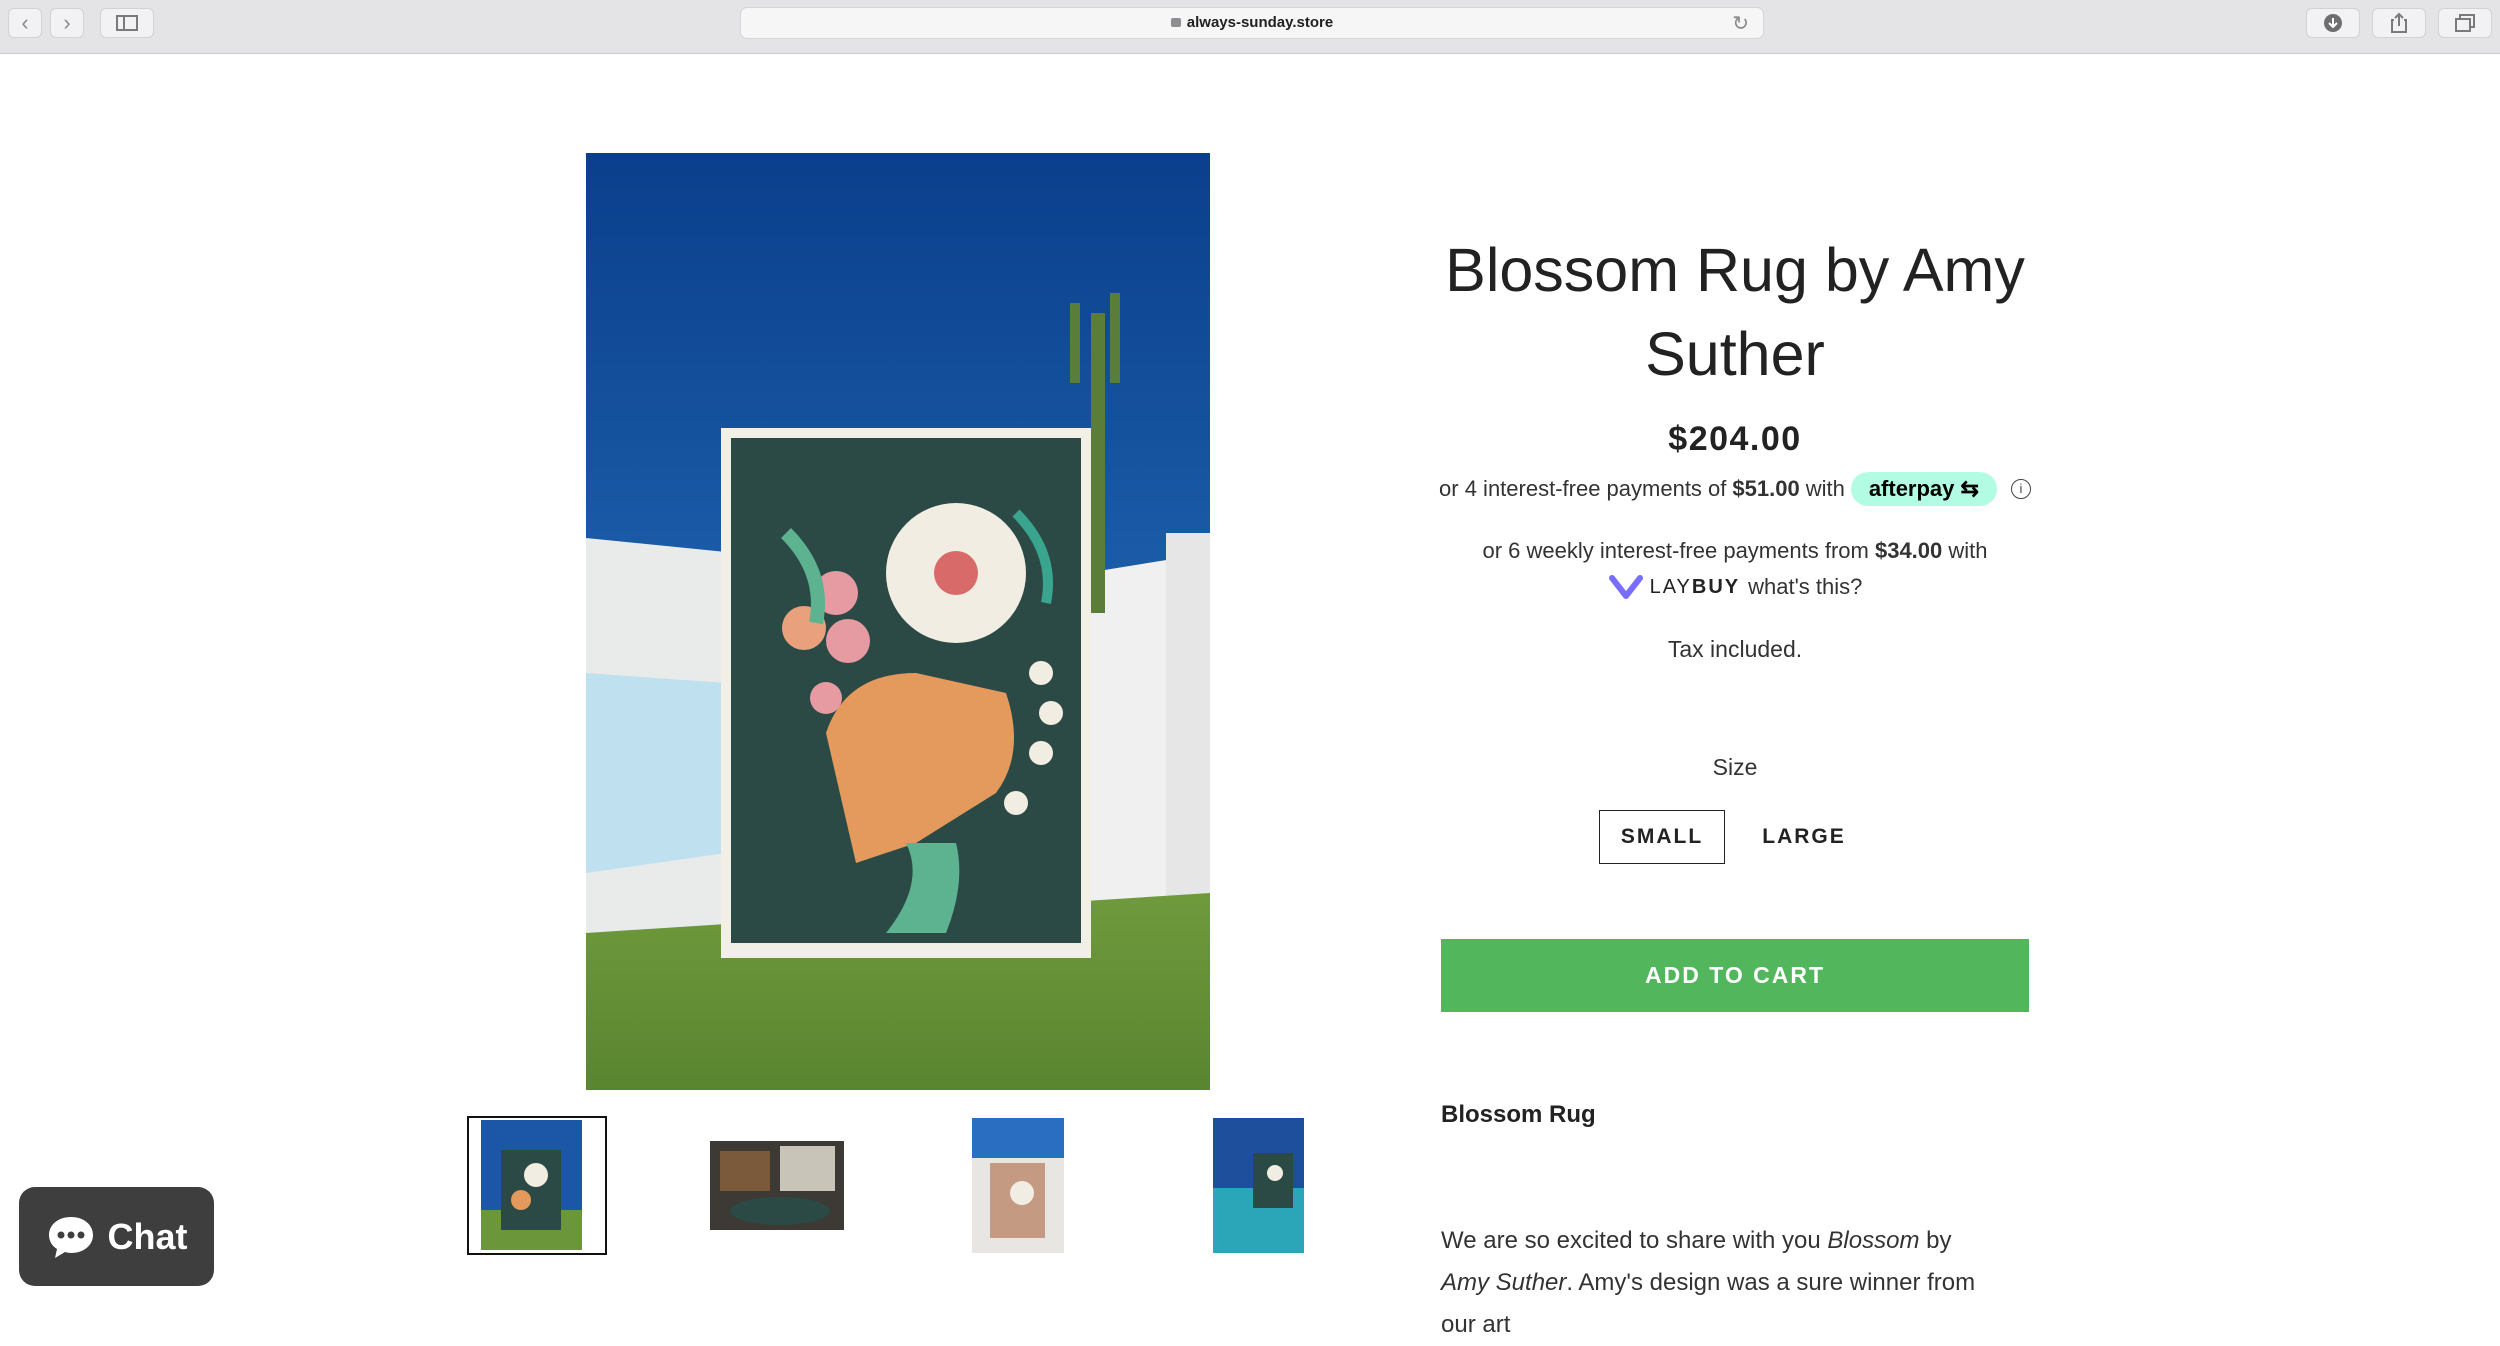 The image size is (2500, 1346). What do you see at coordinates (1583, 488) in the screenshot?
I see `afterpay-prefix: or 4 interest-free payments of` at bounding box center [1583, 488].